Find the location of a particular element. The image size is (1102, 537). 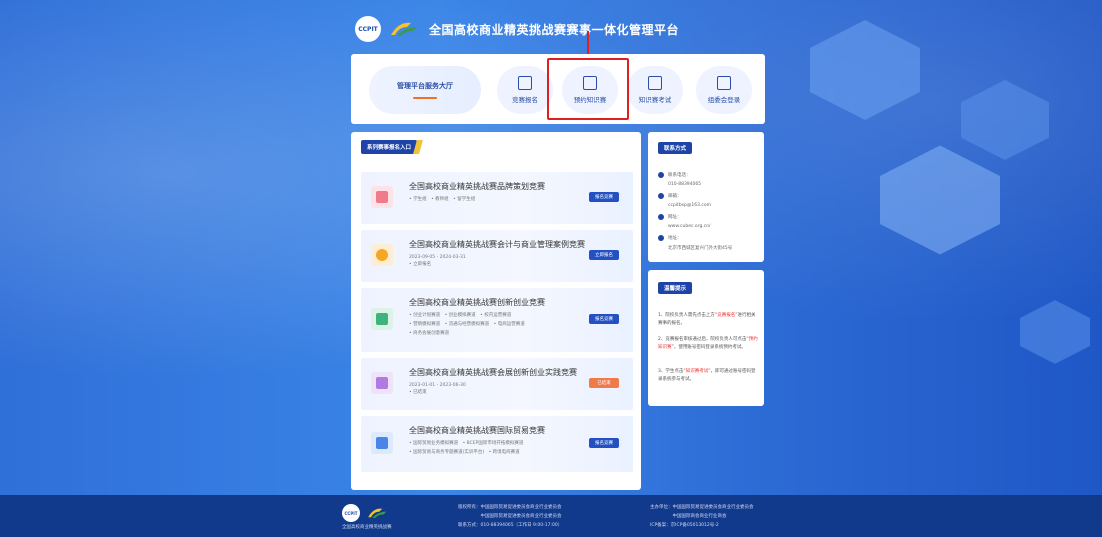

competition-title: 全国高校商业精英挑战赛会计与商业管理案例竞赛 is located at coordinates (497, 244).